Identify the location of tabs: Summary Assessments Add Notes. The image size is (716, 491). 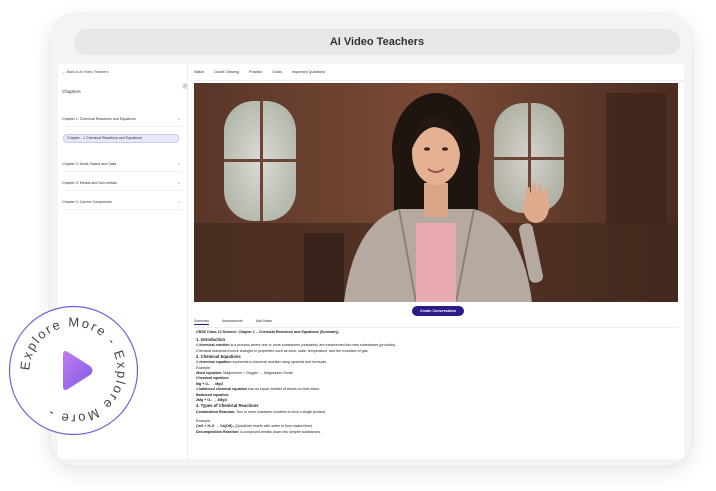
(239, 323).